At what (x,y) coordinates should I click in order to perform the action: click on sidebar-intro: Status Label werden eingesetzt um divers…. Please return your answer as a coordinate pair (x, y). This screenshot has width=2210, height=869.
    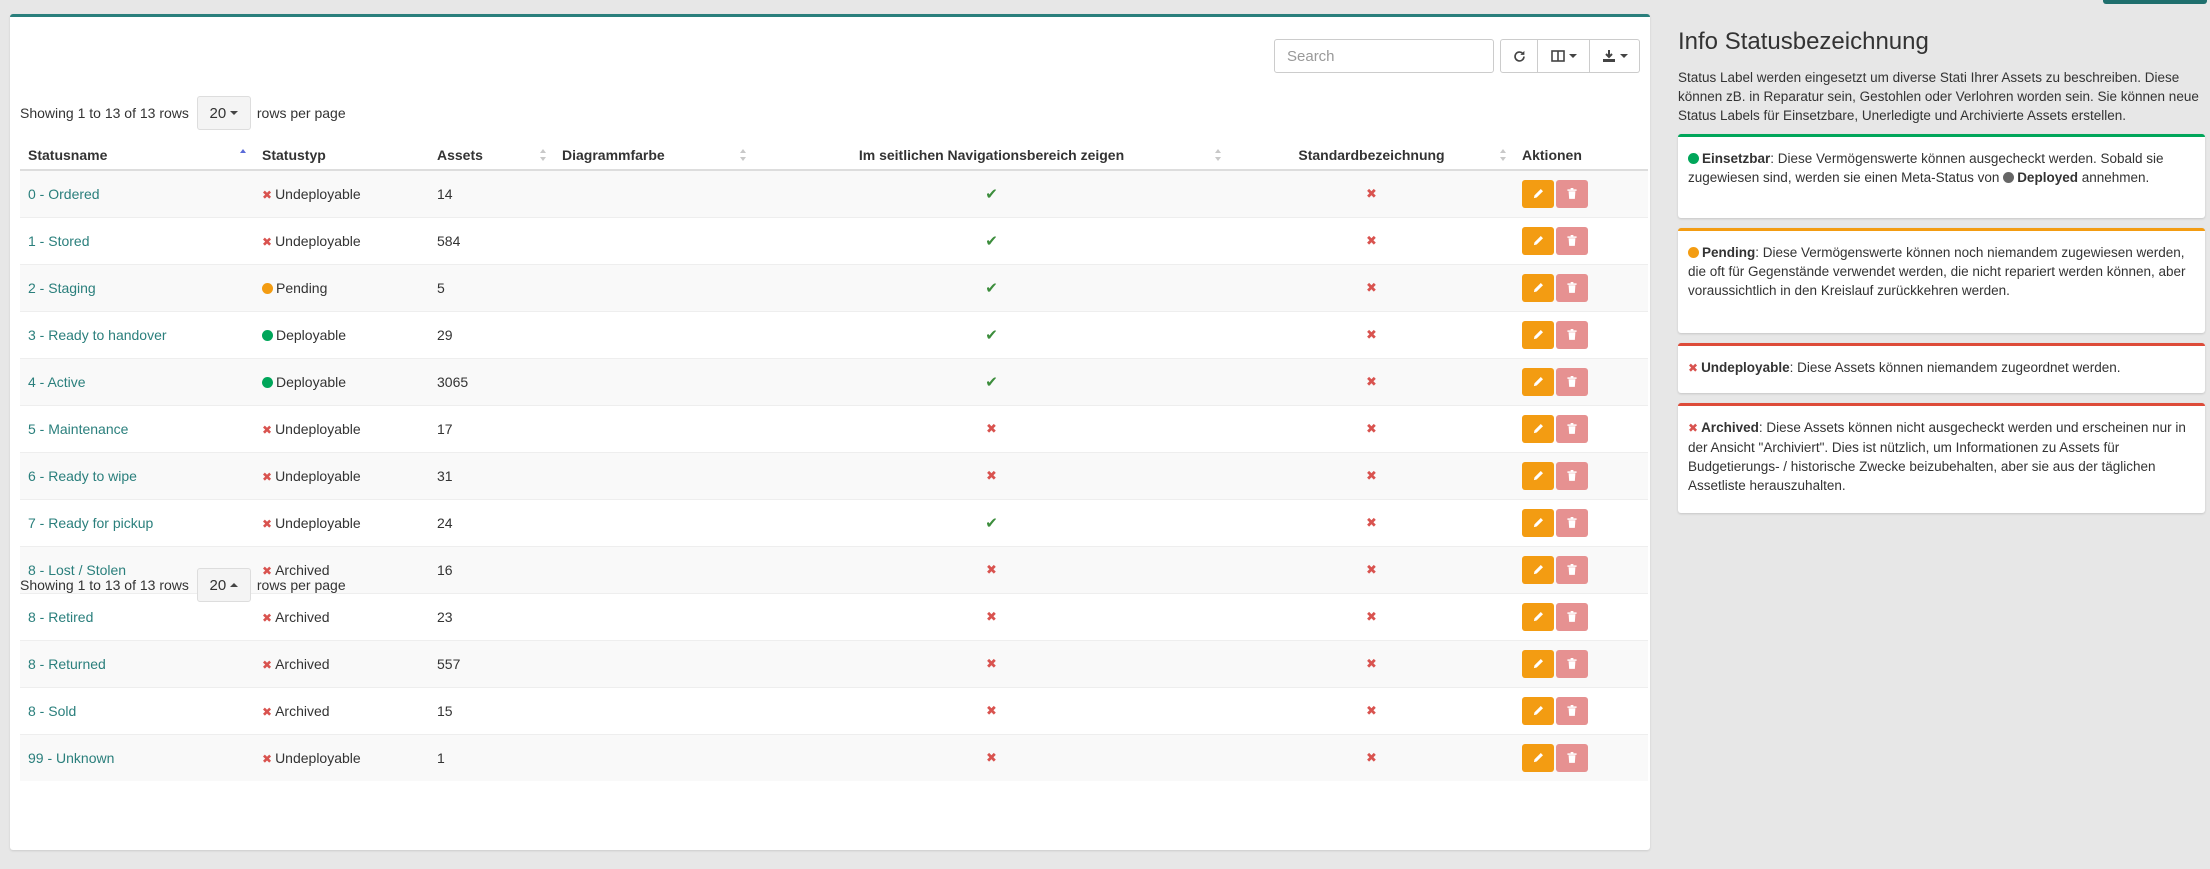
    Looking at the image, I should click on (1938, 96).